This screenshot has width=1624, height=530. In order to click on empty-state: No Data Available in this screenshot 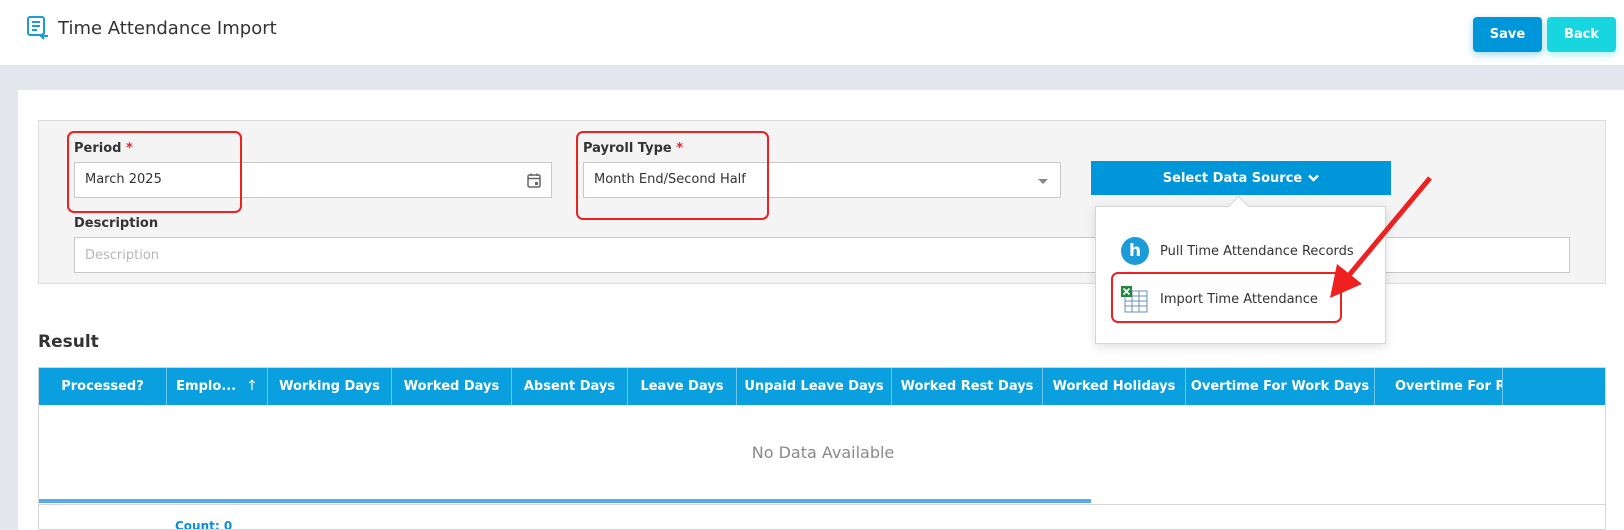, I will do `click(823, 452)`.